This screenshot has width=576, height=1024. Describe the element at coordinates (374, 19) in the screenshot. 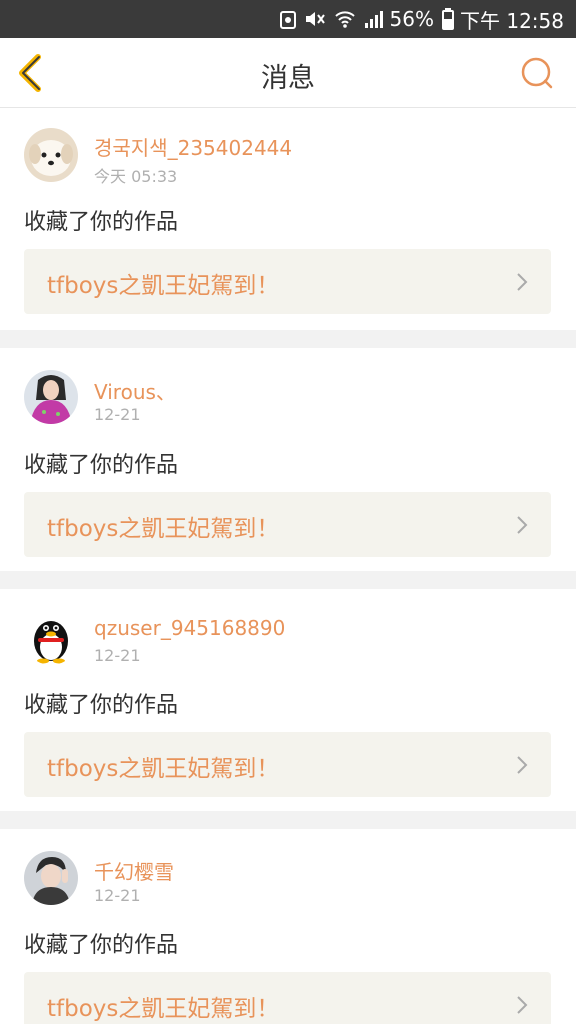

I see `signal-icon` at that location.